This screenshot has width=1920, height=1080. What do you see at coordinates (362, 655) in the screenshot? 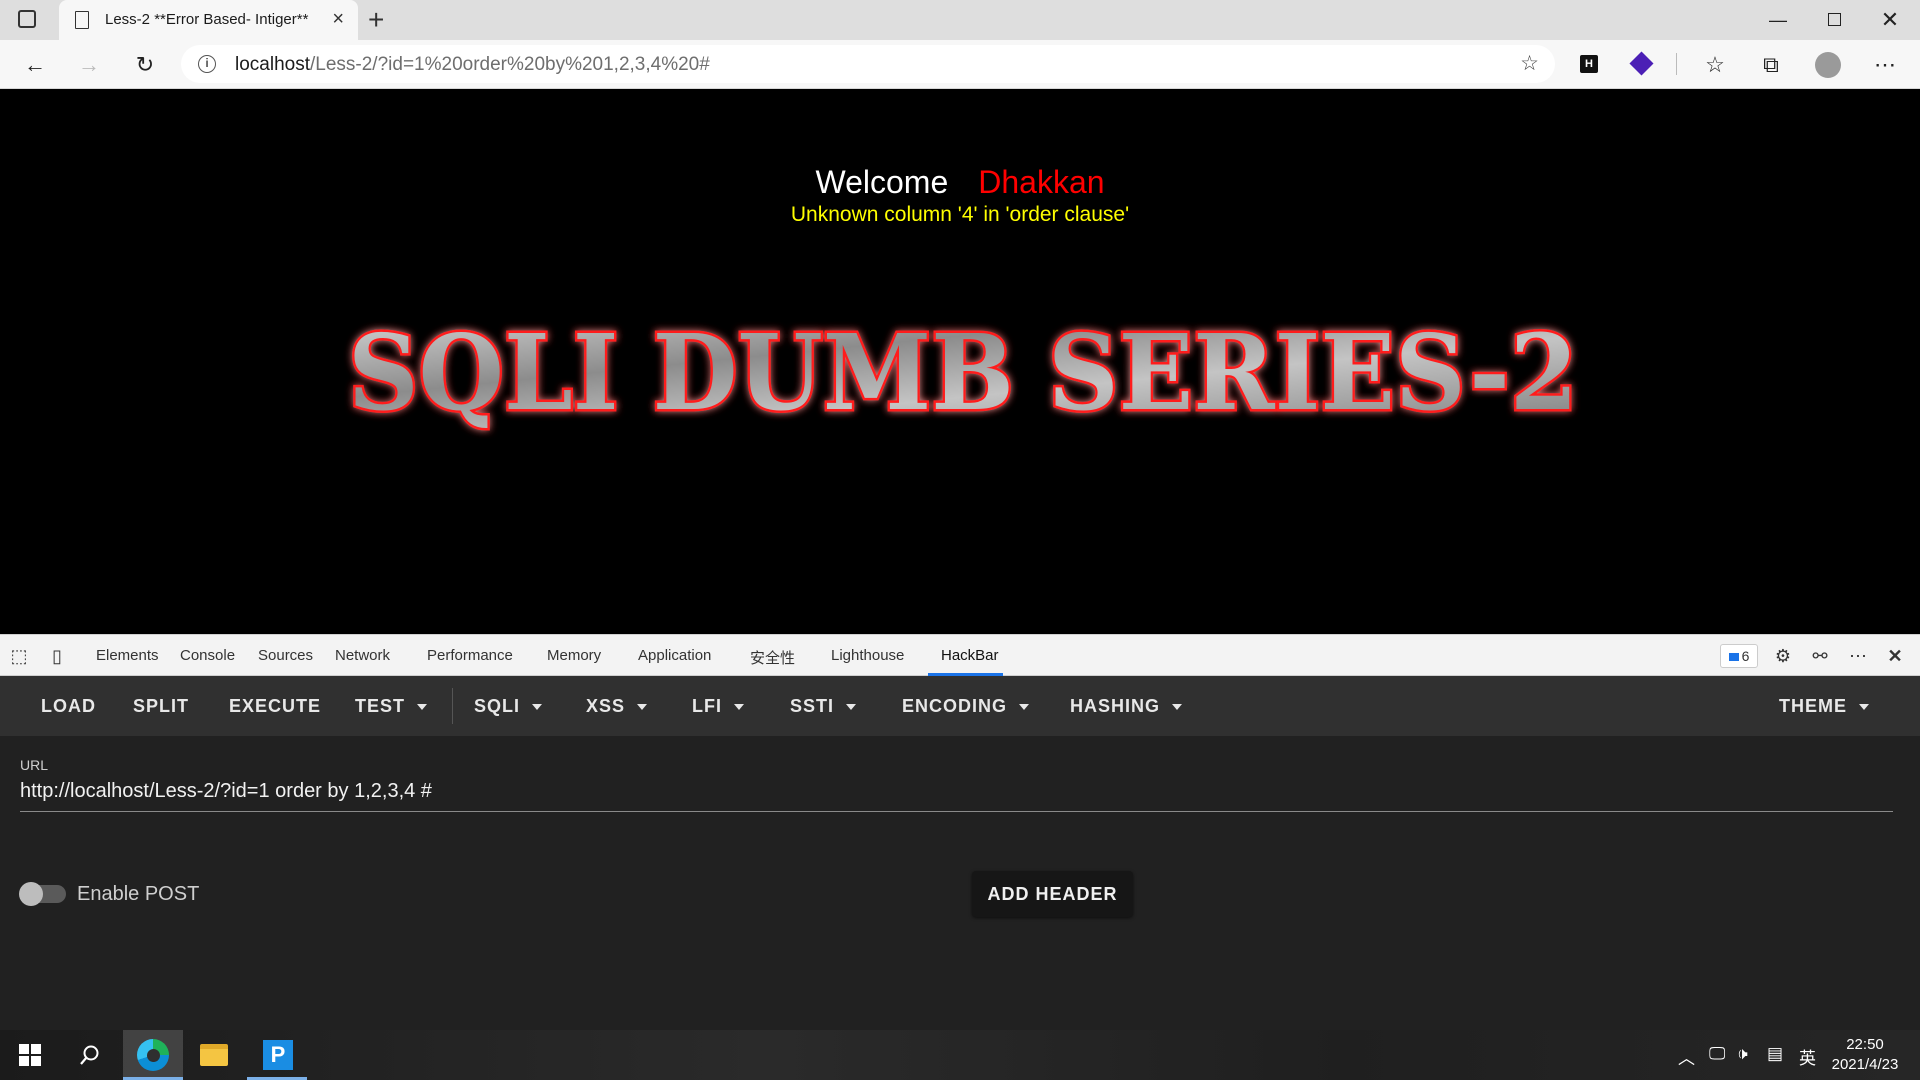
I see `tab-network: Network` at bounding box center [362, 655].